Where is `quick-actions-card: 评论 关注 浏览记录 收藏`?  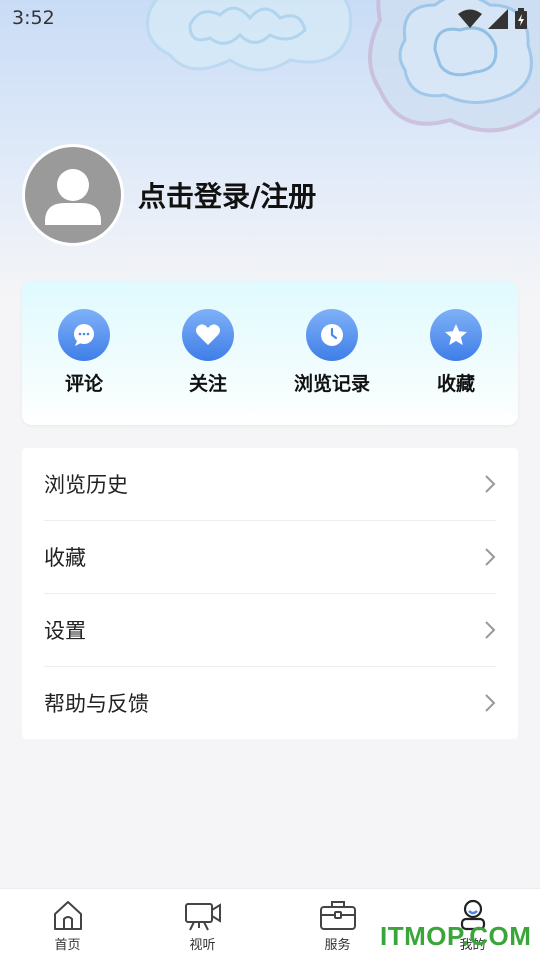 quick-actions-card: 评论 关注 浏览记录 收藏 is located at coordinates (270, 353).